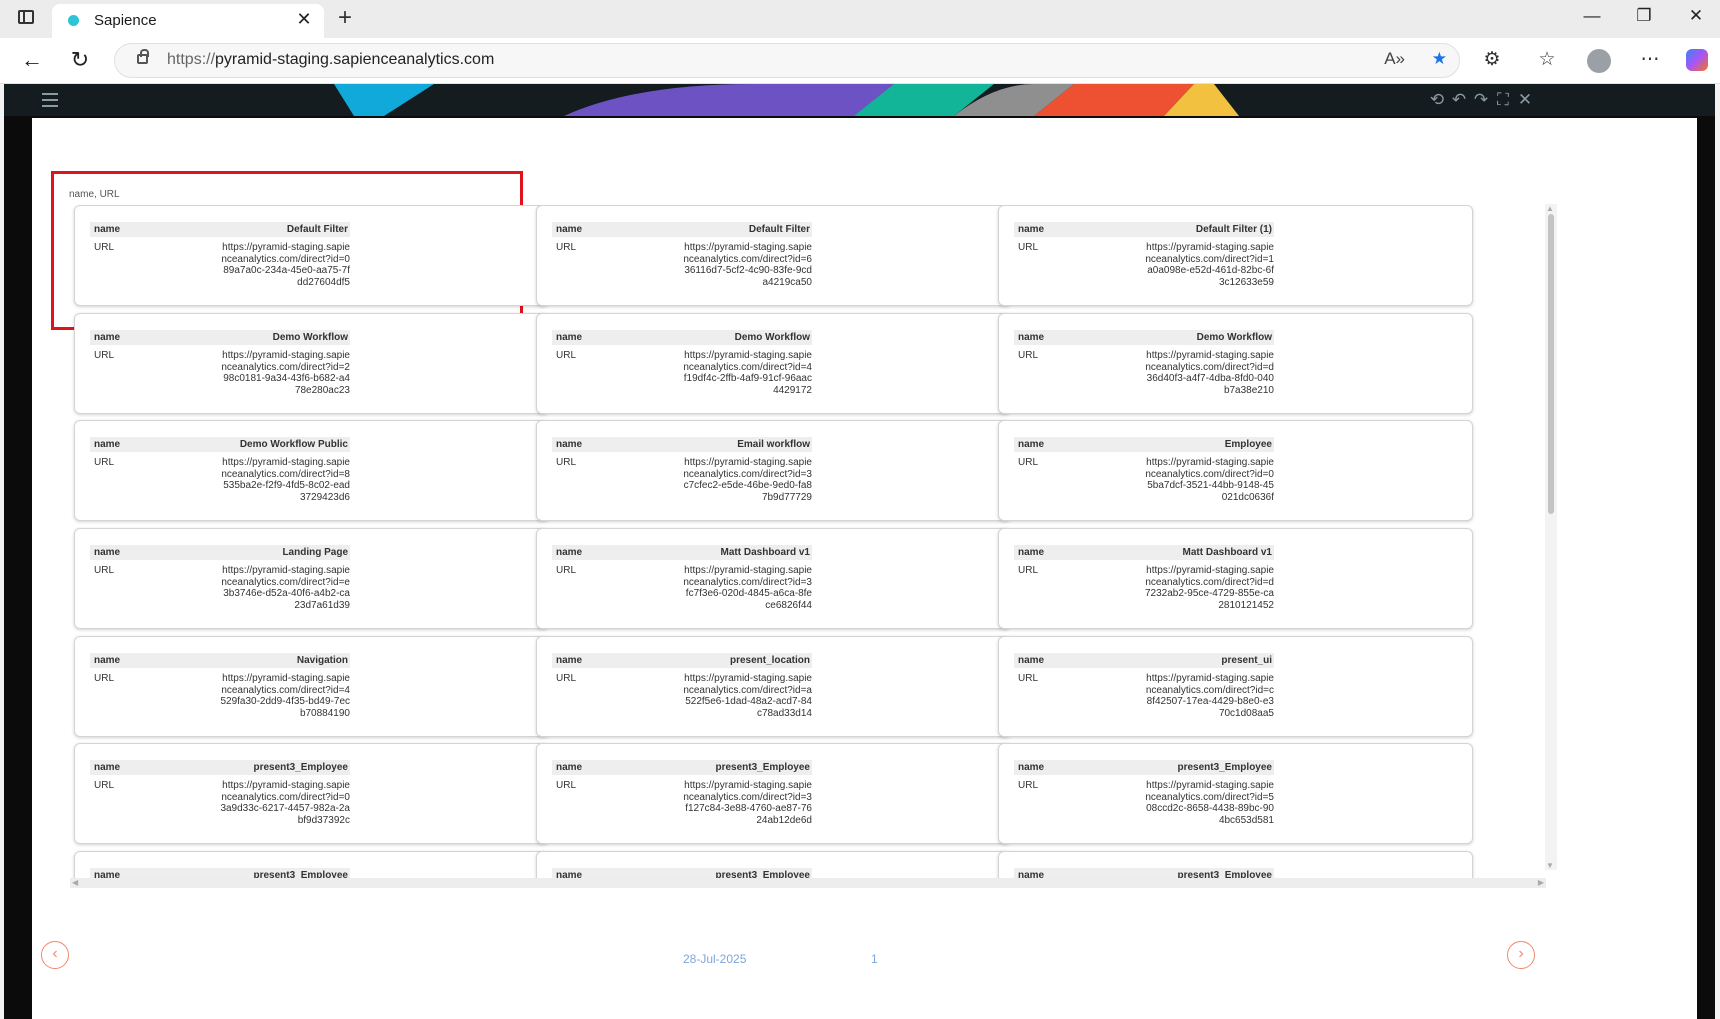  Describe the element at coordinates (1644, 16) in the screenshot. I see `restore-icon: ❐` at that location.